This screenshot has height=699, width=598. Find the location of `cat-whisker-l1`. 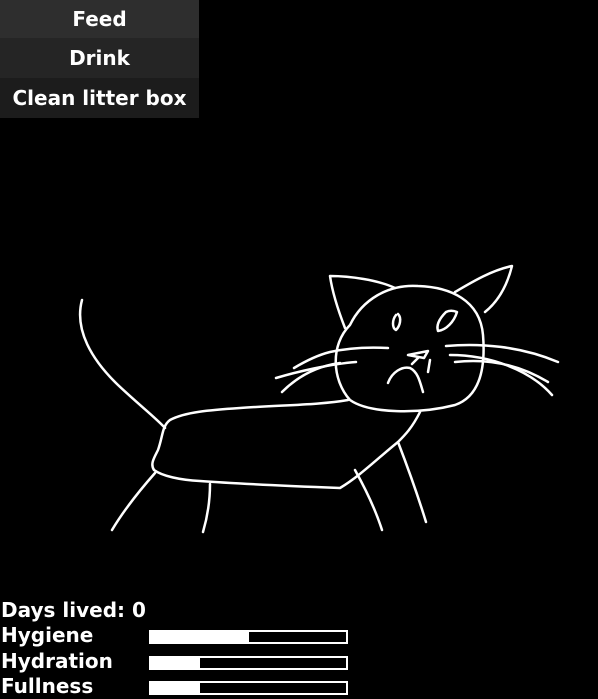

cat-whisker-l1 is located at coordinates (341, 358).